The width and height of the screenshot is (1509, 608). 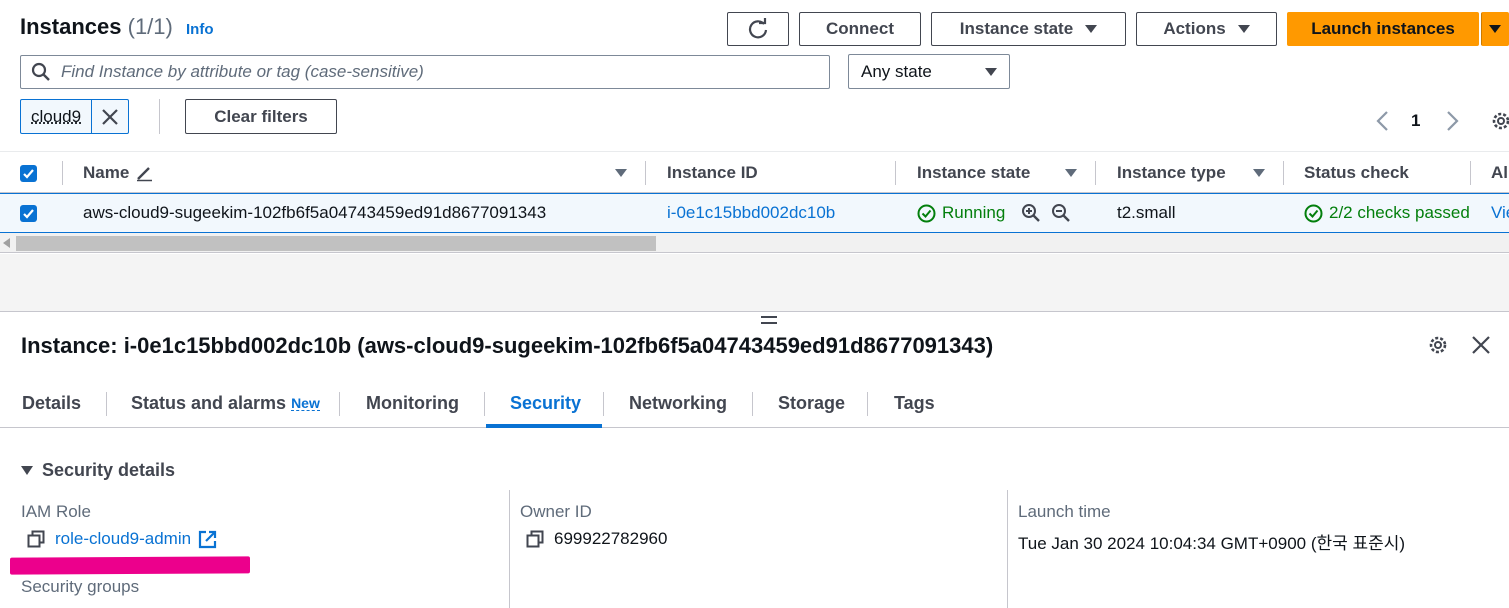 What do you see at coordinates (71, 26) in the screenshot?
I see `page-title-text: Instances` at bounding box center [71, 26].